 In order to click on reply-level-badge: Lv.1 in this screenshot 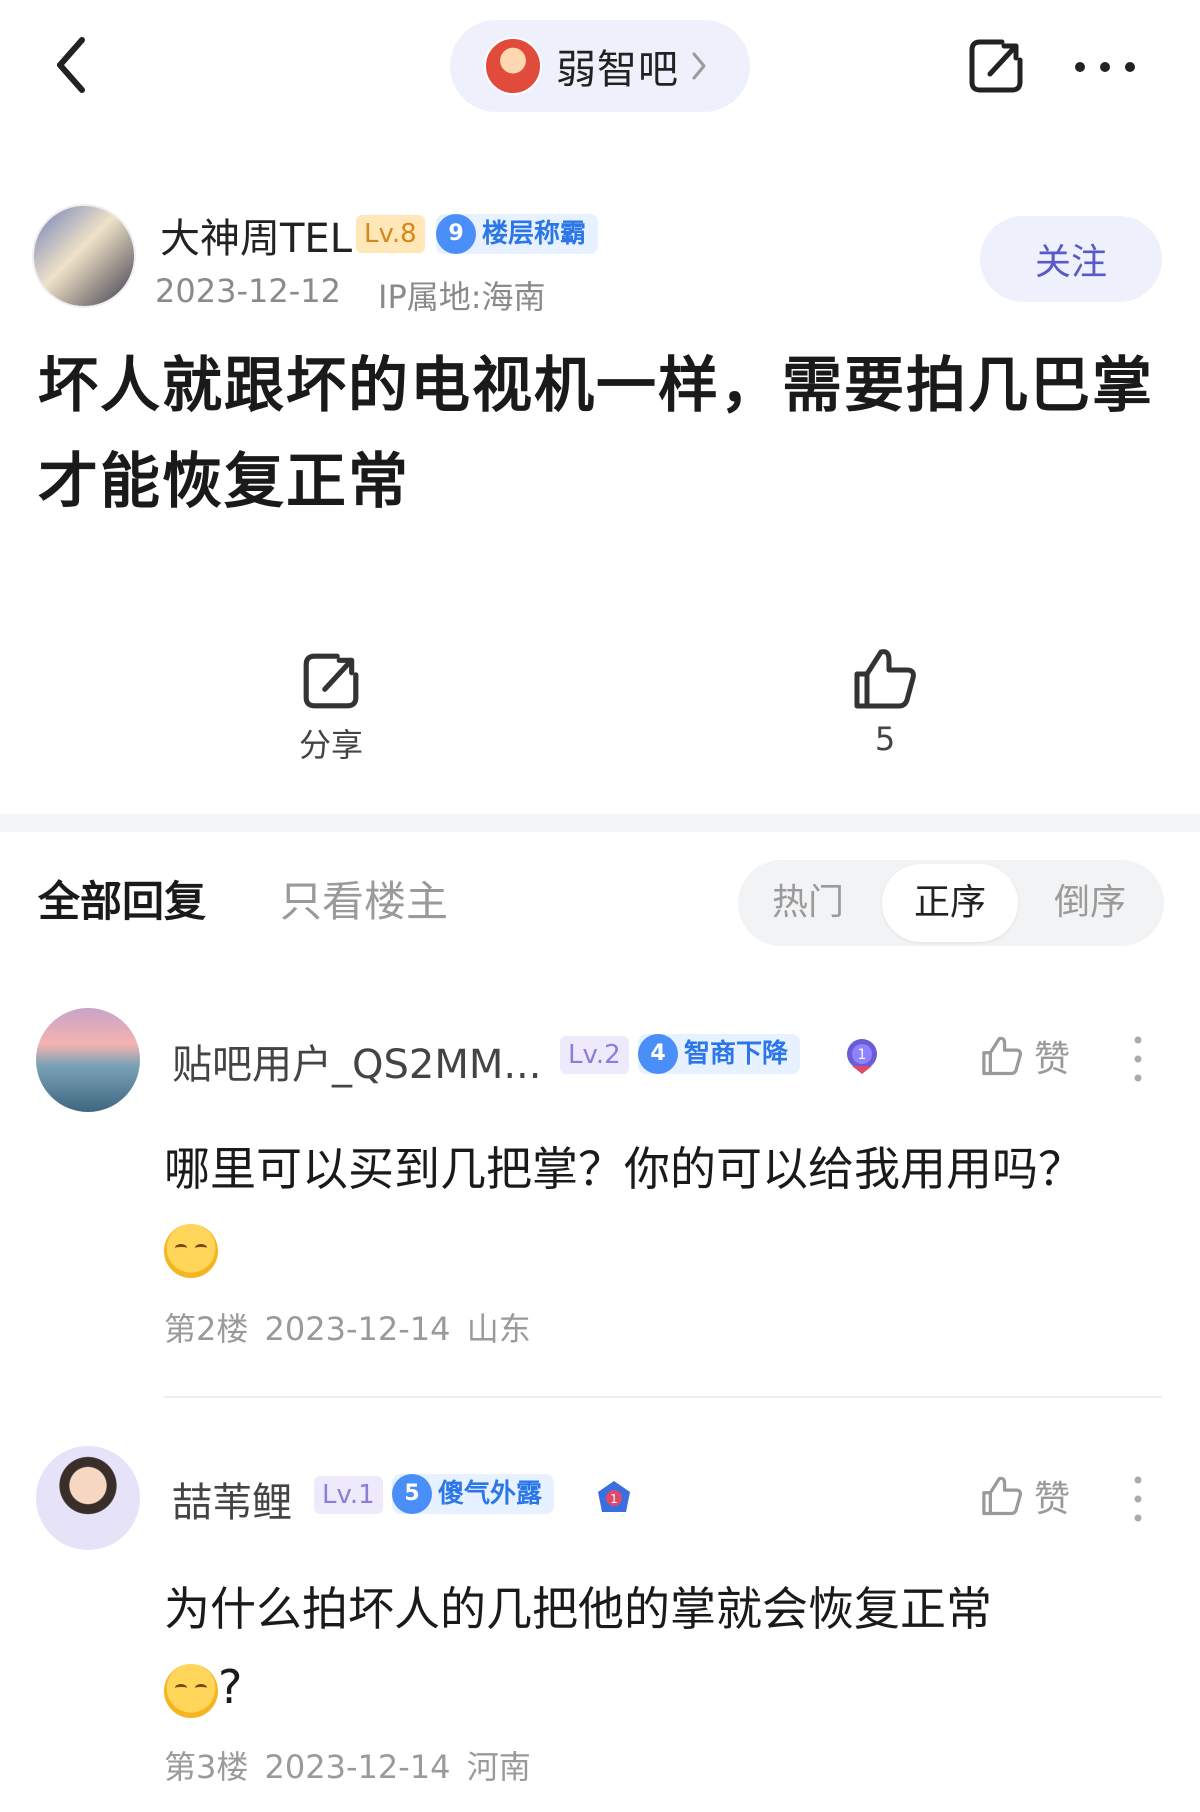, I will do `click(348, 1495)`.